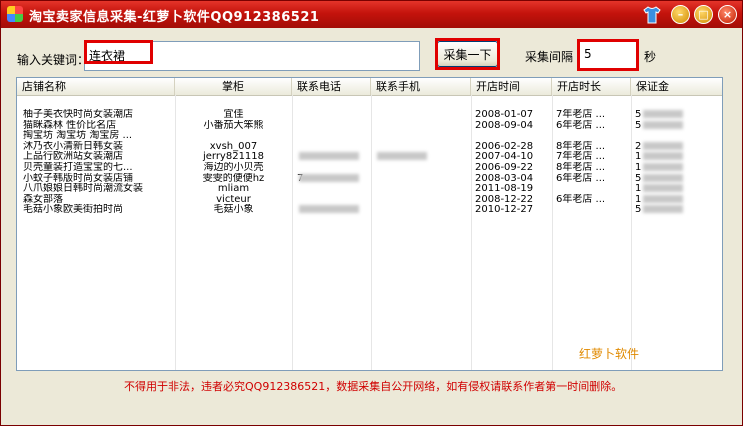  I want to click on app-logo-icon, so click(15, 14).